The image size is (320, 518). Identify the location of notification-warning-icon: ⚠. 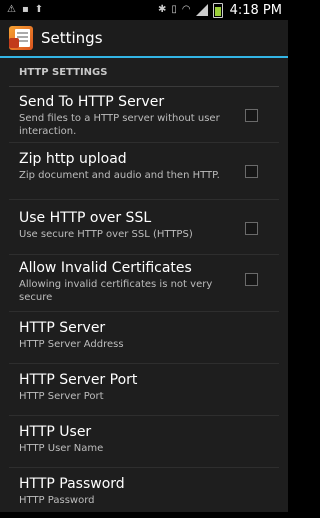
(11, 9).